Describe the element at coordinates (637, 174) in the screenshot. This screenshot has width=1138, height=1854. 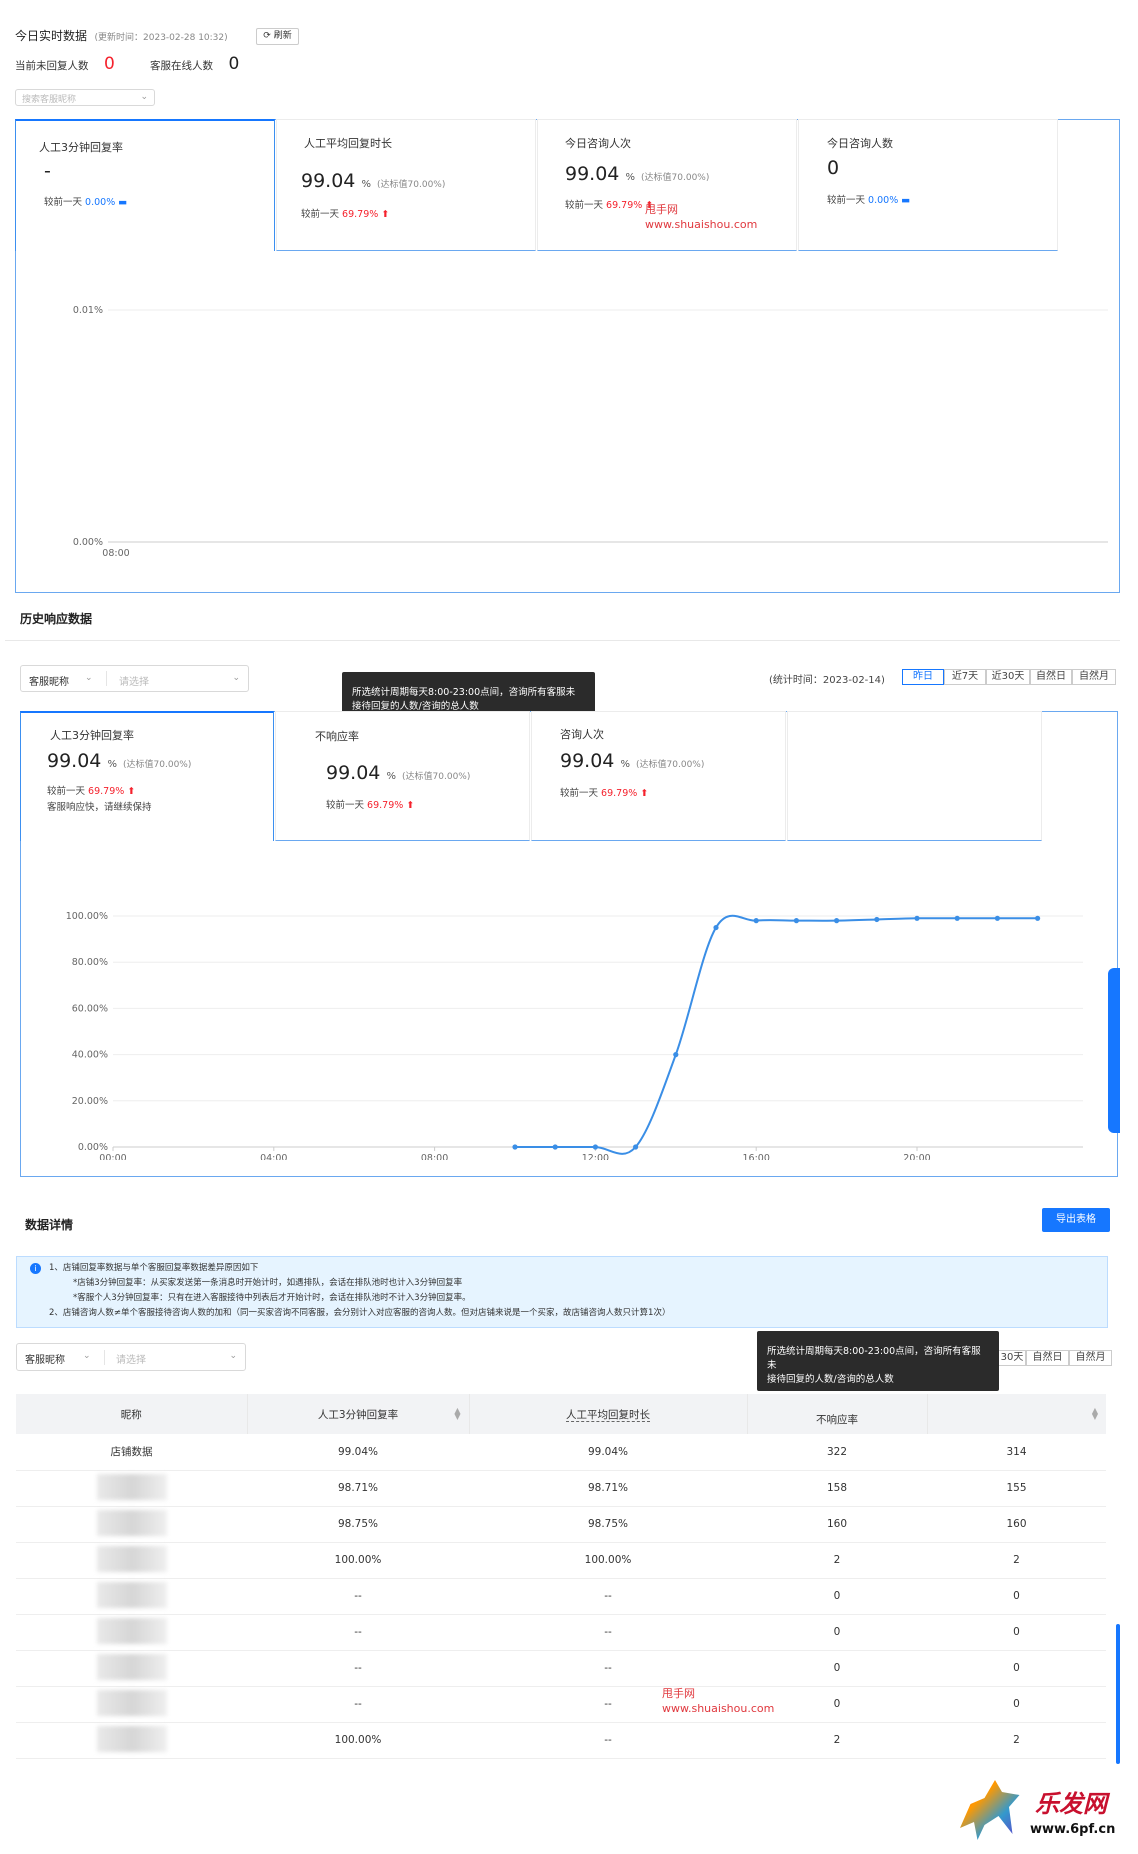
I see `card-value: 99.04 % (达标值70.00%)` at that location.